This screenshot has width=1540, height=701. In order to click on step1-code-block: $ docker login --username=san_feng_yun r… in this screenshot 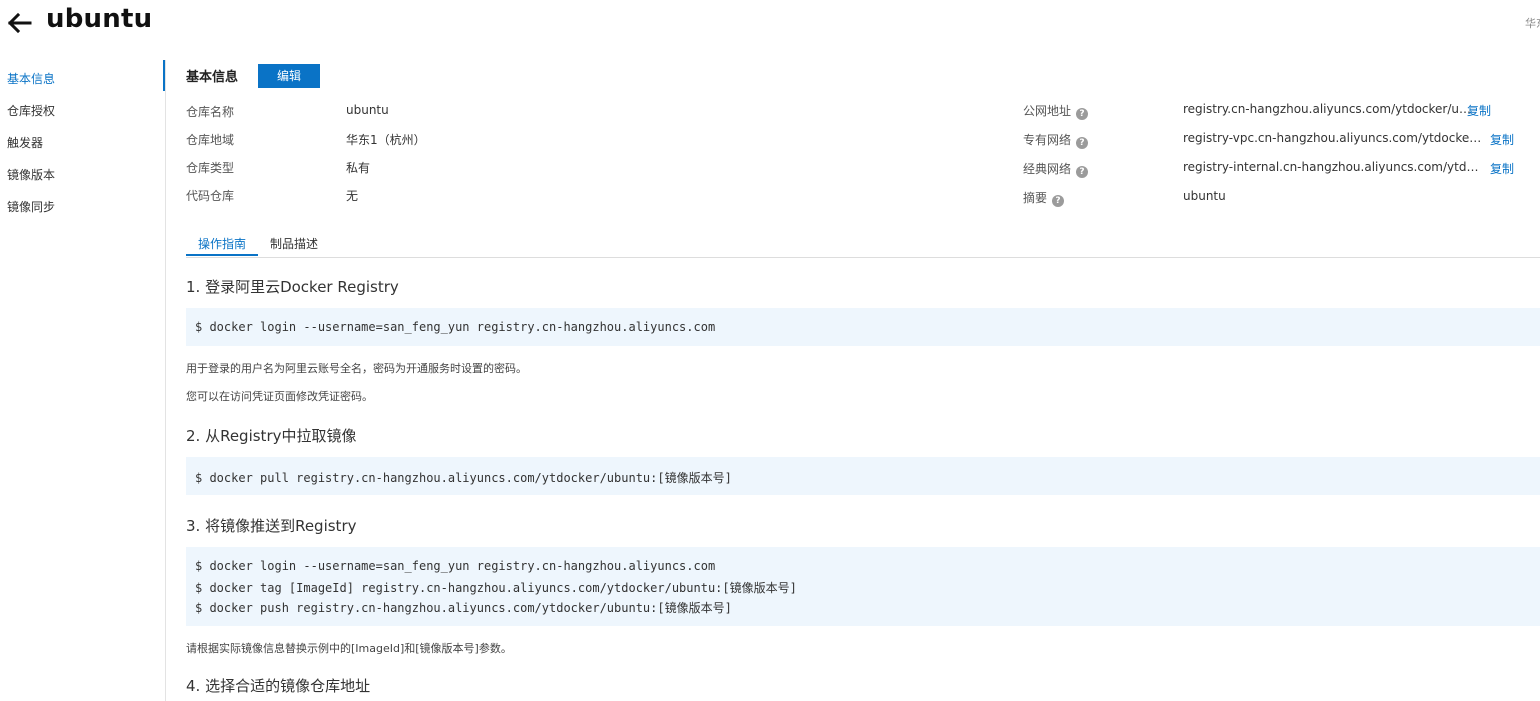, I will do `click(863, 327)`.